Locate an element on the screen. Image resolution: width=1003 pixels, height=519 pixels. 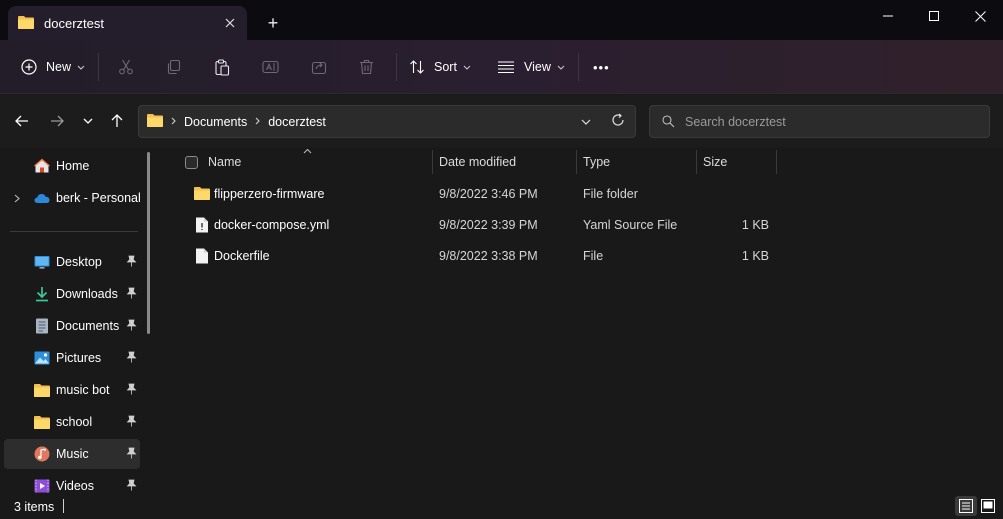
paste-button is located at coordinates (222, 67).